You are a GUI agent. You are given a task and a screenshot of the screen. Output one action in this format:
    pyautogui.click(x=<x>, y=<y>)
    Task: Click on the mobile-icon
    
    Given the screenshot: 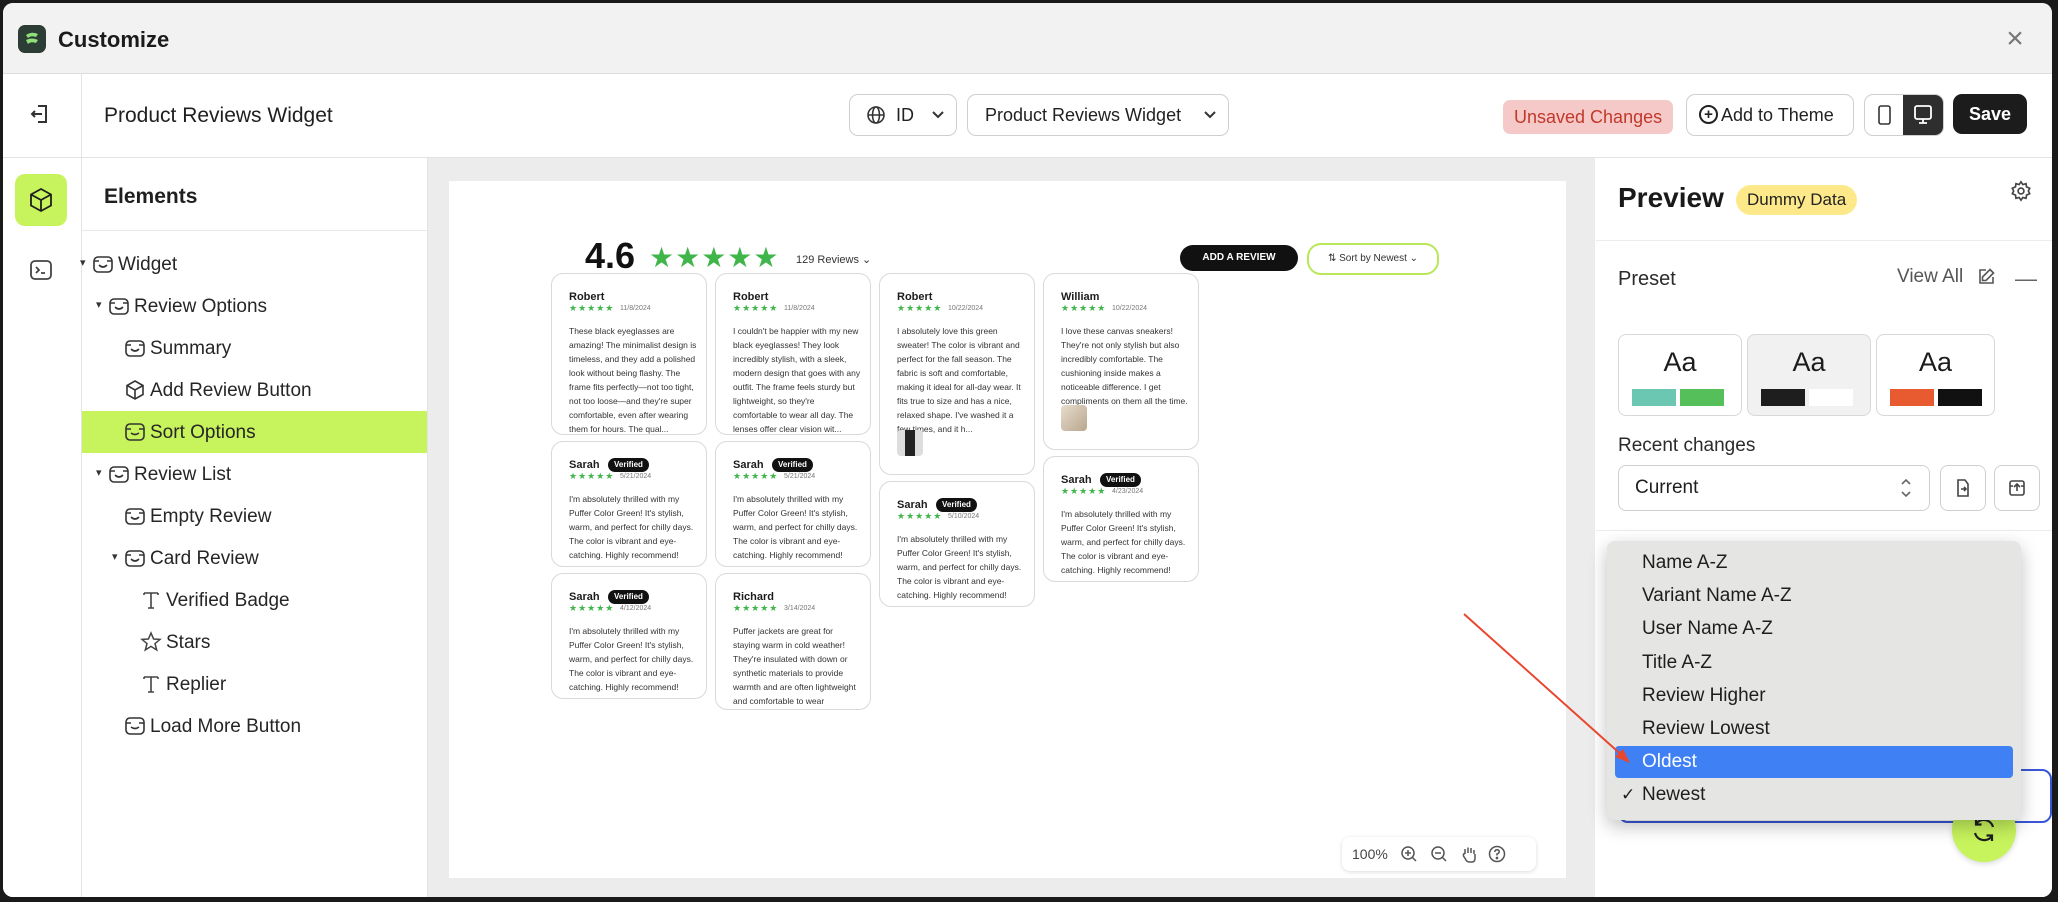 What is the action you would take?
    pyautogui.click(x=1884, y=115)
    